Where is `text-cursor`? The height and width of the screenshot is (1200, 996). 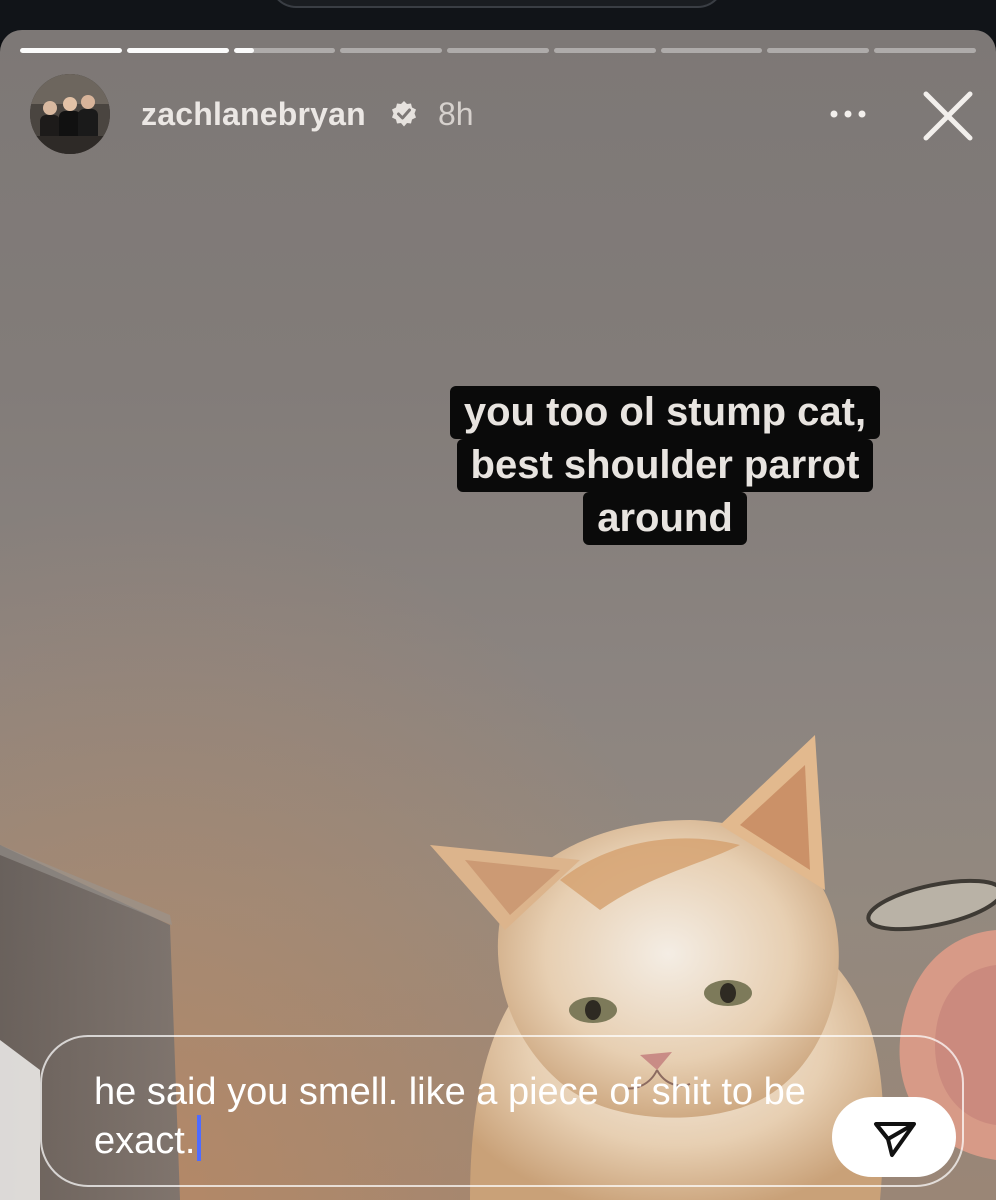 text-cursor is located at coordinates (199, 1138).